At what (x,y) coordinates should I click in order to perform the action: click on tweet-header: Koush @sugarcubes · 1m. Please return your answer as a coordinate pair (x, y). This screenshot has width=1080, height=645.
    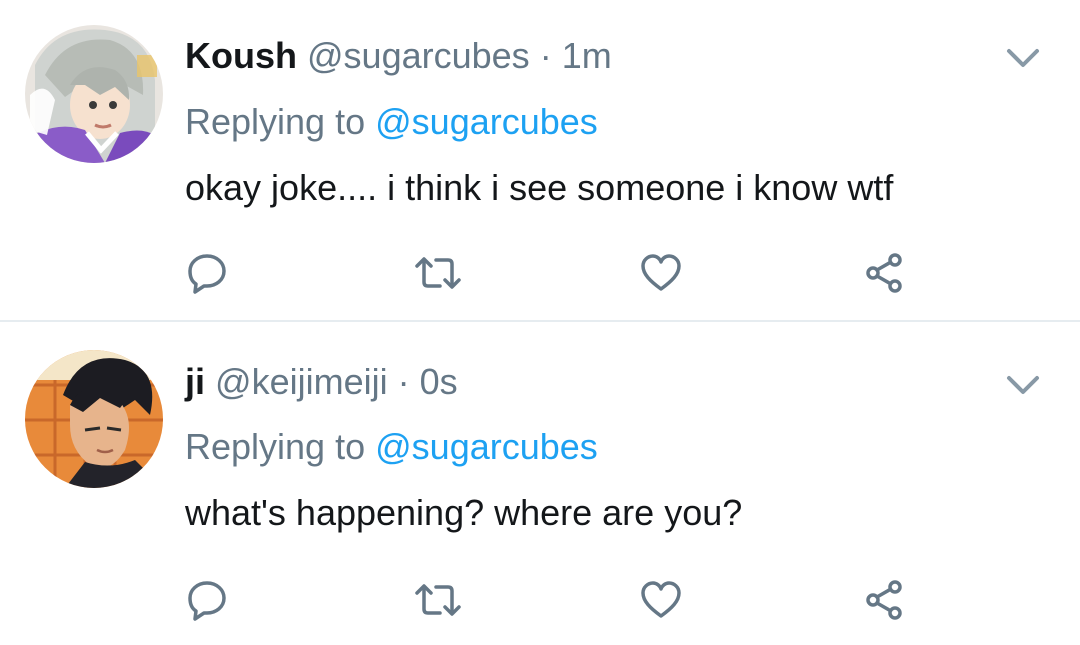
    Looking at the image, I should click on (398, 56).